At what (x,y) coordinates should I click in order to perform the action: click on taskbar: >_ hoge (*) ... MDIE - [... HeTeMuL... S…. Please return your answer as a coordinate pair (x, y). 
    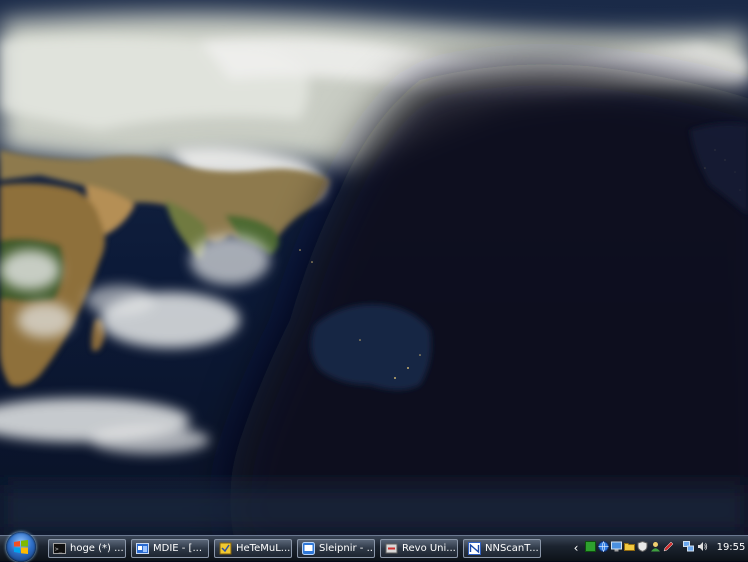
    Looking at the image, I should click on (374, 547).